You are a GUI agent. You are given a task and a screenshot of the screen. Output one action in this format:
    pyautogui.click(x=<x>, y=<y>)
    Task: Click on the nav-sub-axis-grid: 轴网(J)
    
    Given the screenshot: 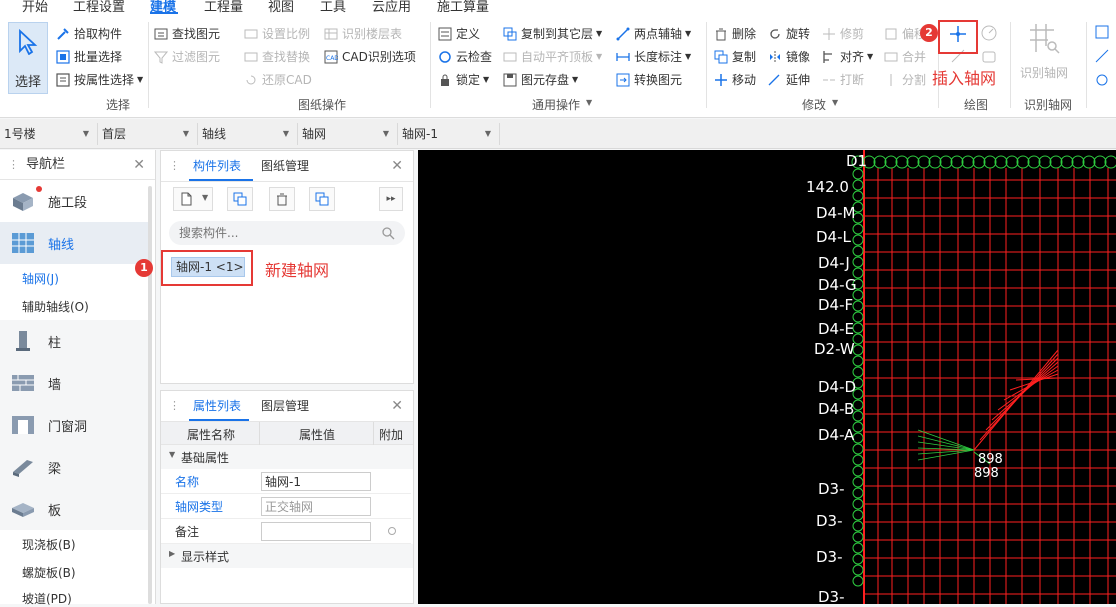 What is the action you would take?
    pyautogui.click(x=40, y=278)
    